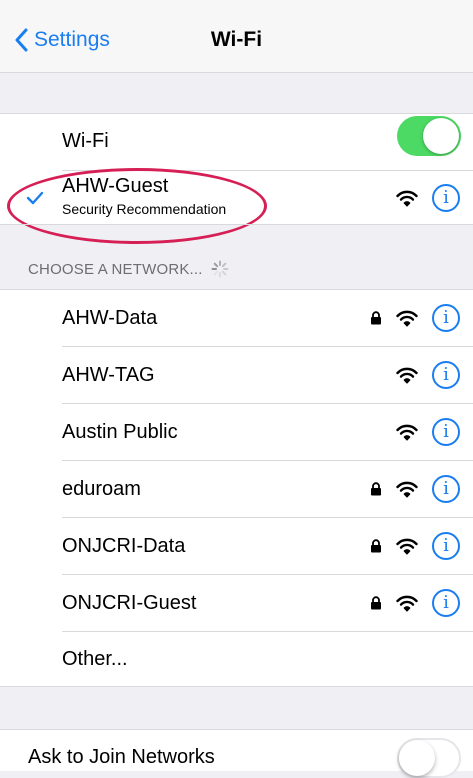  What do you see at coordinates (85, 141) in the screenshot?
I see `wifi-label: Wi-Fi` at bounding box center [85, 141].